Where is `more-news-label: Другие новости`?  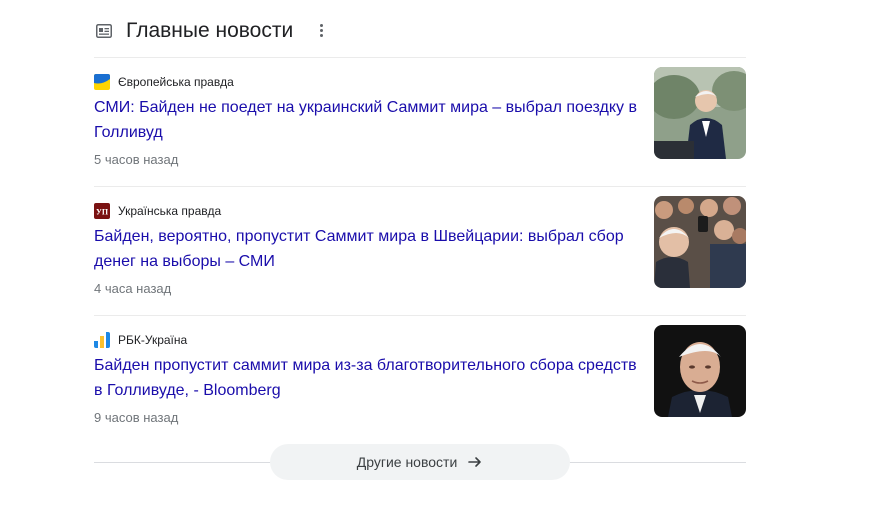
more-news-label: Другие новости is located at coordinates (407, 462).